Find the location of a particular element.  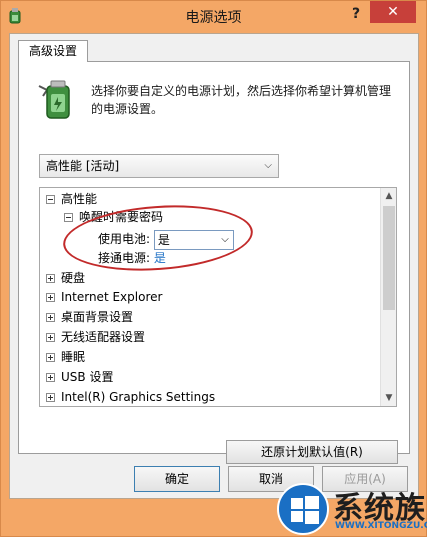

help-button: ? is located at coordinates (356, 14).